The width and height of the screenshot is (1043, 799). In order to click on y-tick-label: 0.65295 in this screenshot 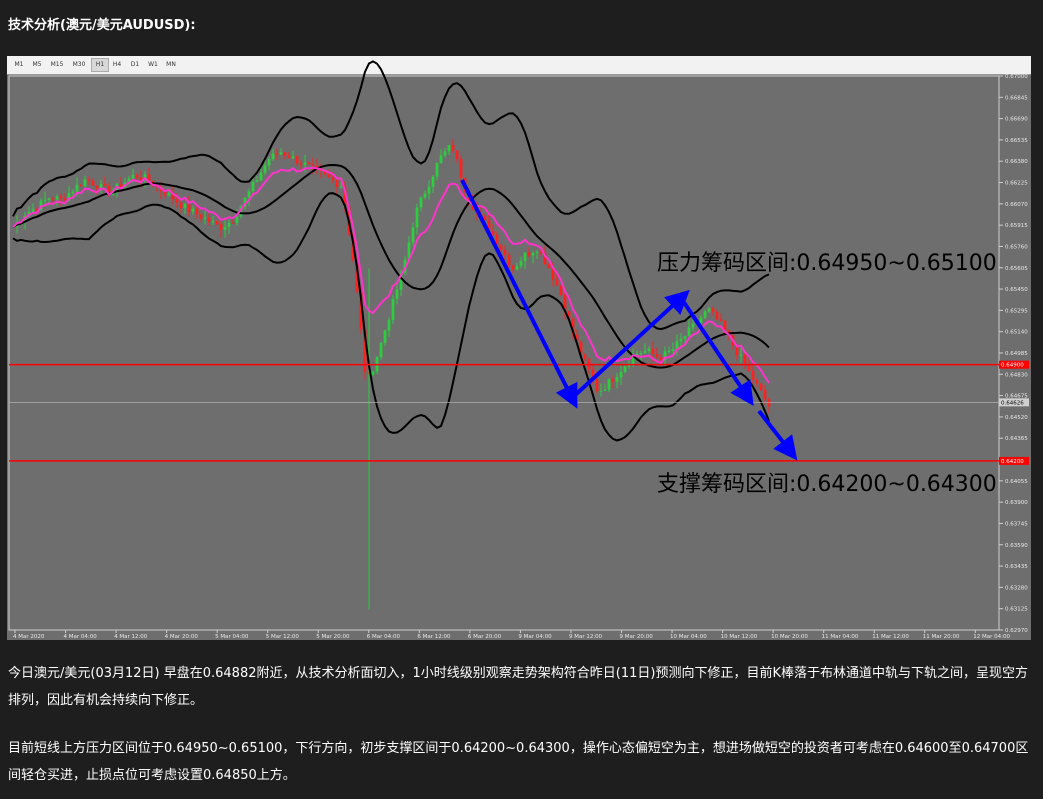, I will do `click(1016, 311)`.